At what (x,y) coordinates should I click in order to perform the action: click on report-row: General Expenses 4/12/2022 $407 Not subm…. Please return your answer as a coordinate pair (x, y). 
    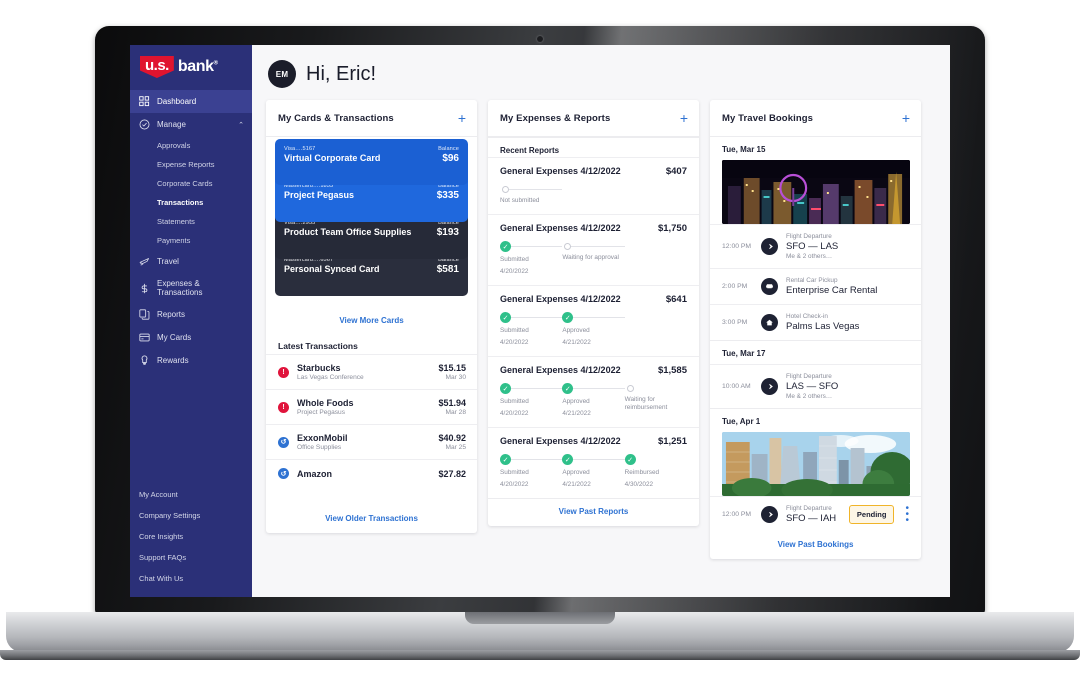
    Looking at the image, I should click on (593, 185).